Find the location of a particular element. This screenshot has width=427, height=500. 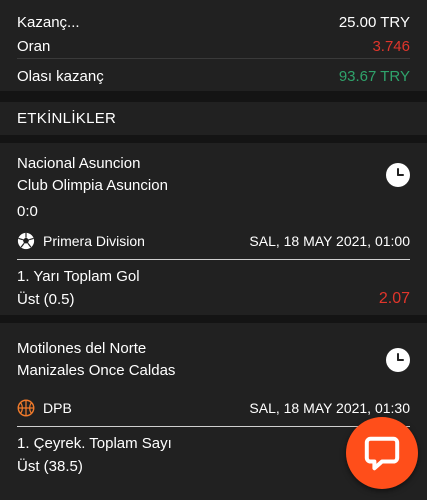

away-team: Club Olimpia Asuncion is located at coordinates (92, 185).